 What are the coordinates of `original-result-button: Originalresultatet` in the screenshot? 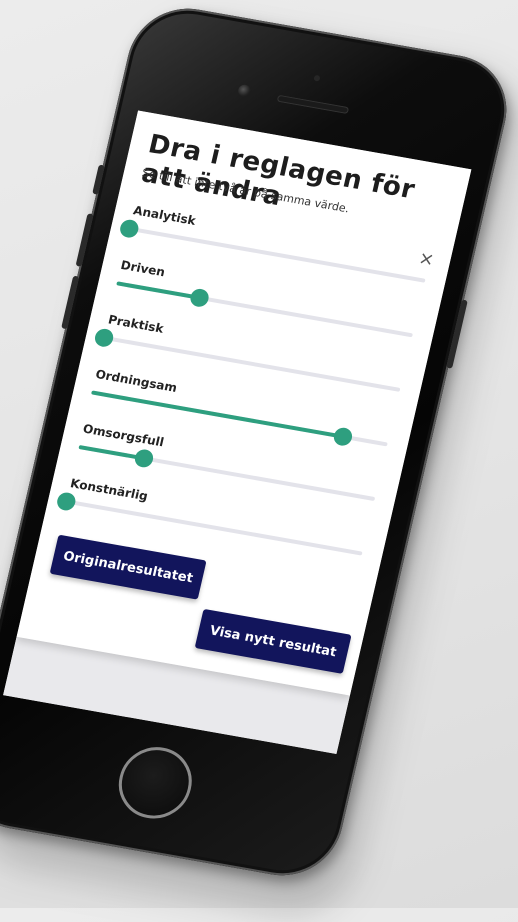 It's located at (128, 567).